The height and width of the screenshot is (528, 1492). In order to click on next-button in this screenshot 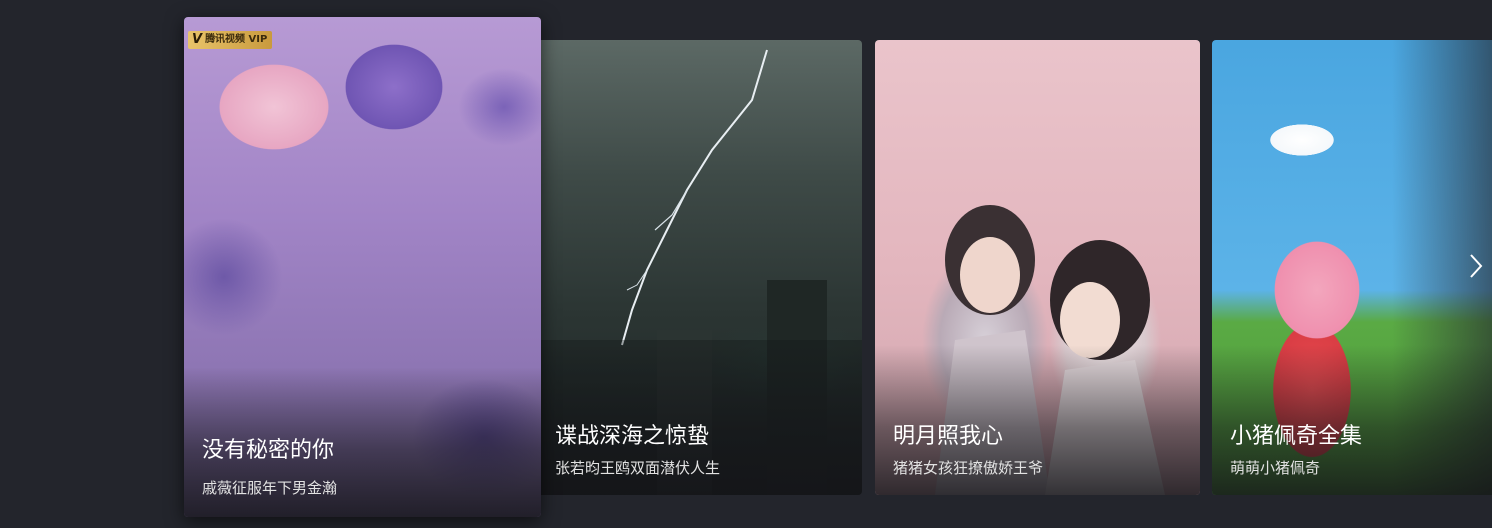, I will do `click(1476, 266)`.